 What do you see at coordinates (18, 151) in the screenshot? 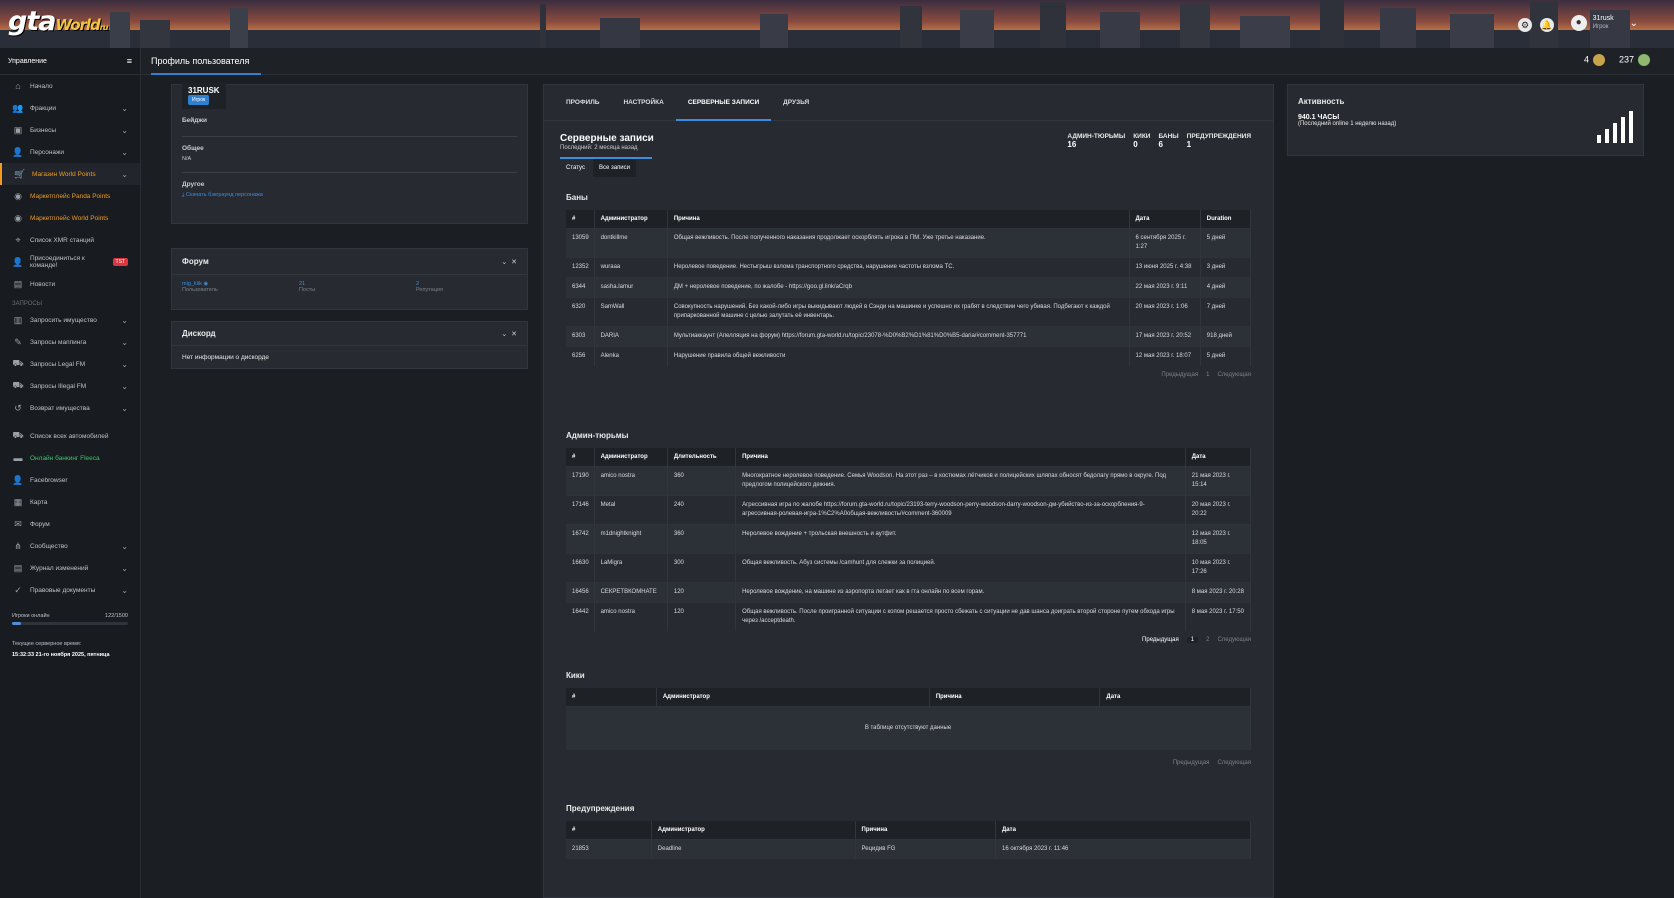
I see `user-icon: 👤` at bounding box center [18, 151].